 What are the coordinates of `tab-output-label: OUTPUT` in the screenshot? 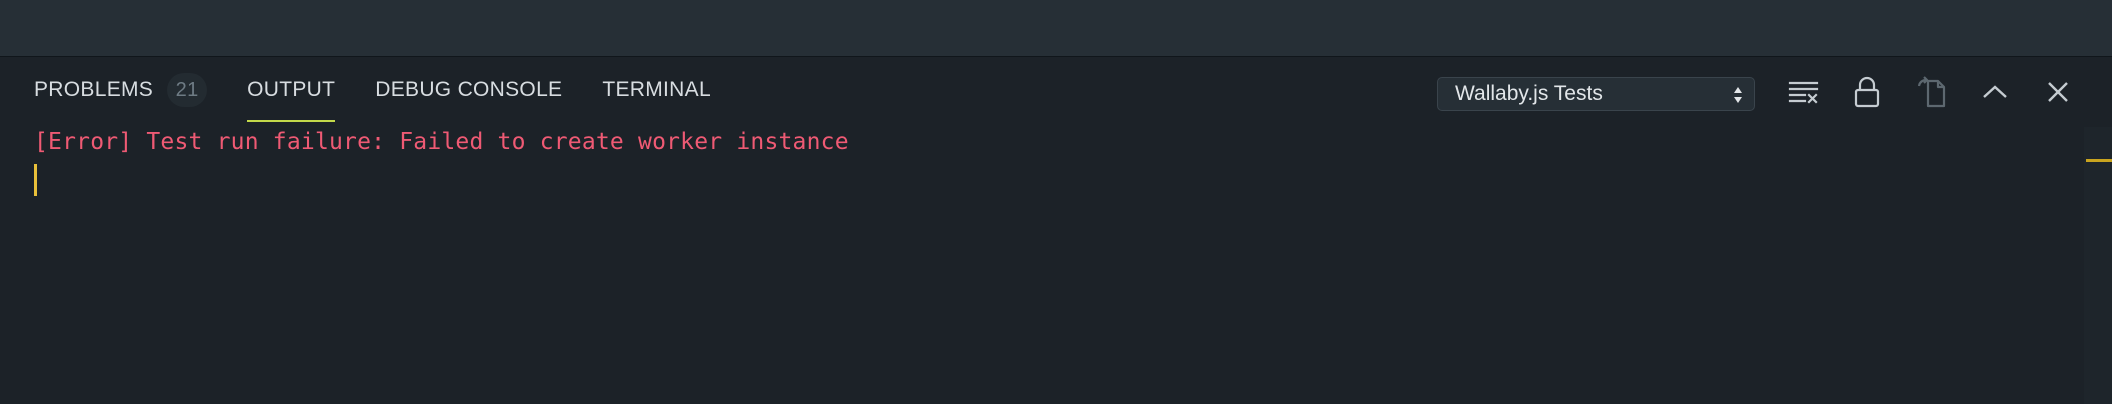 It's located at (291, 89).